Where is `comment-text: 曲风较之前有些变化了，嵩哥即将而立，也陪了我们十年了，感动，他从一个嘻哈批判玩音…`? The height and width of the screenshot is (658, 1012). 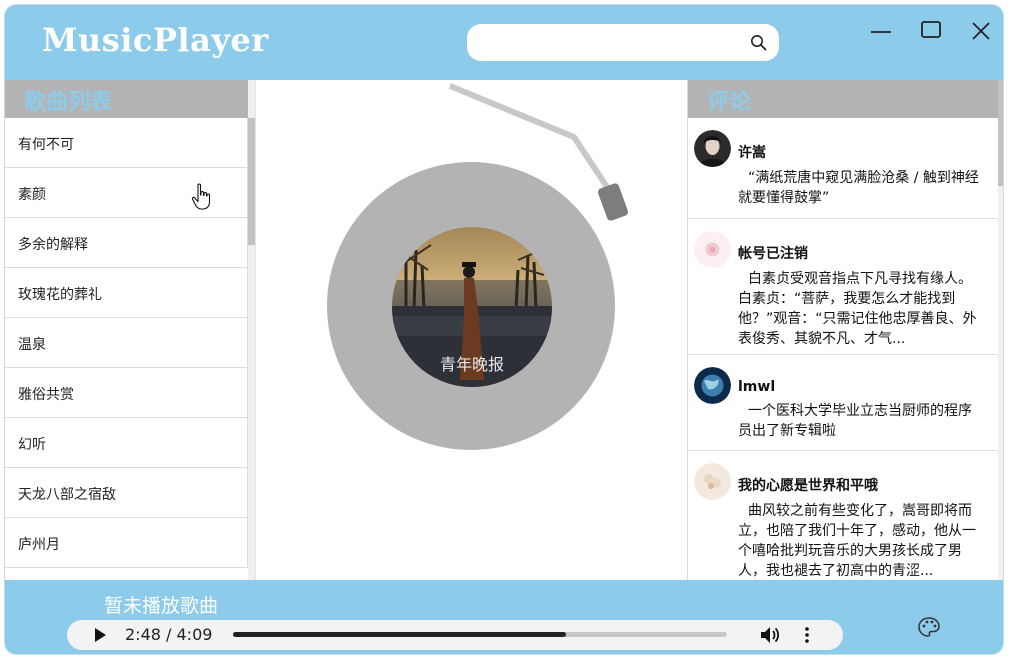 comment-text: 曲风较之前有些变化了，嵩哥即将而立，也陪了我们十年了，感动，他从一个嘻哈批判玩音… is located at coordinates (857, 541).